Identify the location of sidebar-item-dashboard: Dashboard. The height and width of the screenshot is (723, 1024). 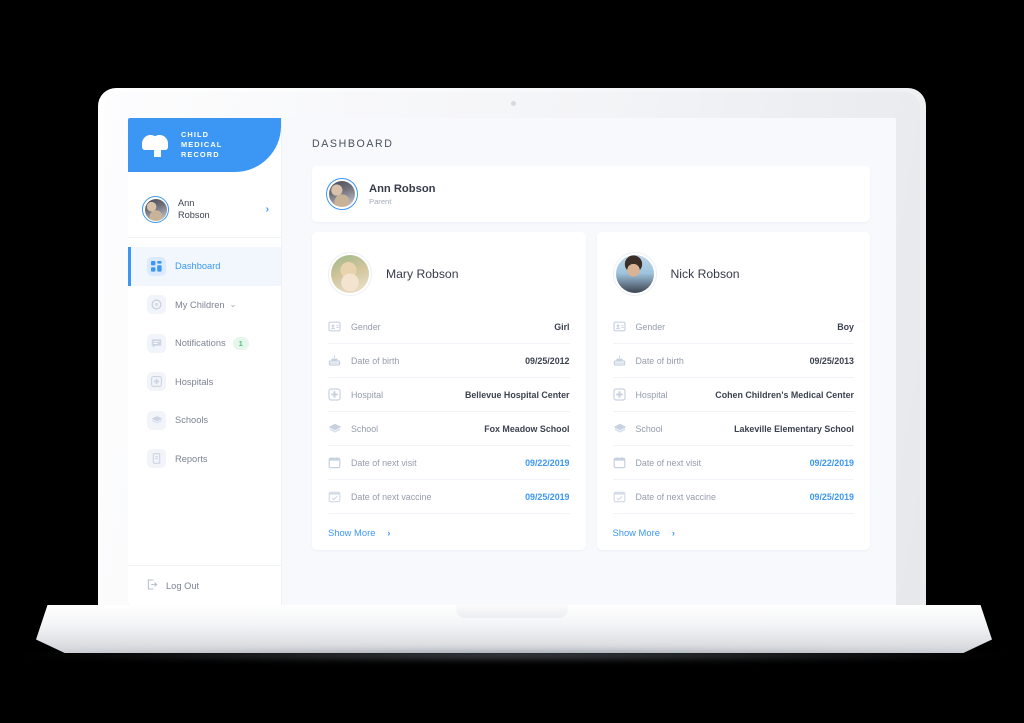
(204, 266).